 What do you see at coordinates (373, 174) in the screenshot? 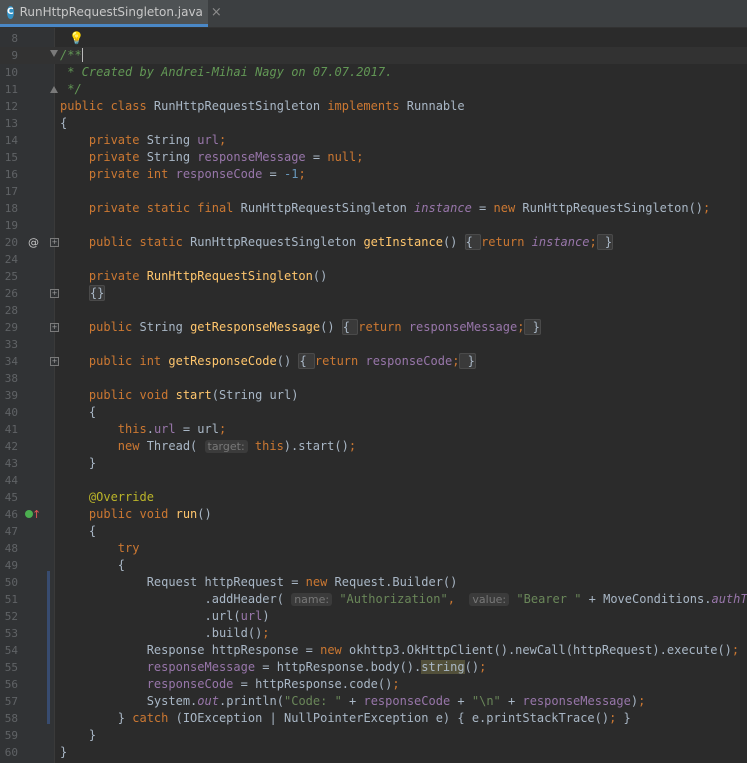
I see `code-line: 16 private int responseCode = -1;` at bounding box center [373, 174].